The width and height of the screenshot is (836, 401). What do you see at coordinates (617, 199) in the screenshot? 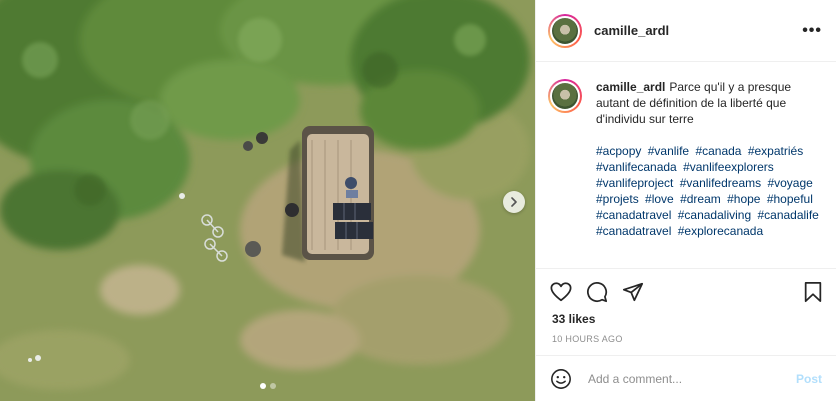
I see `hashtag-link: #projets` at bounding box center [617, 199].